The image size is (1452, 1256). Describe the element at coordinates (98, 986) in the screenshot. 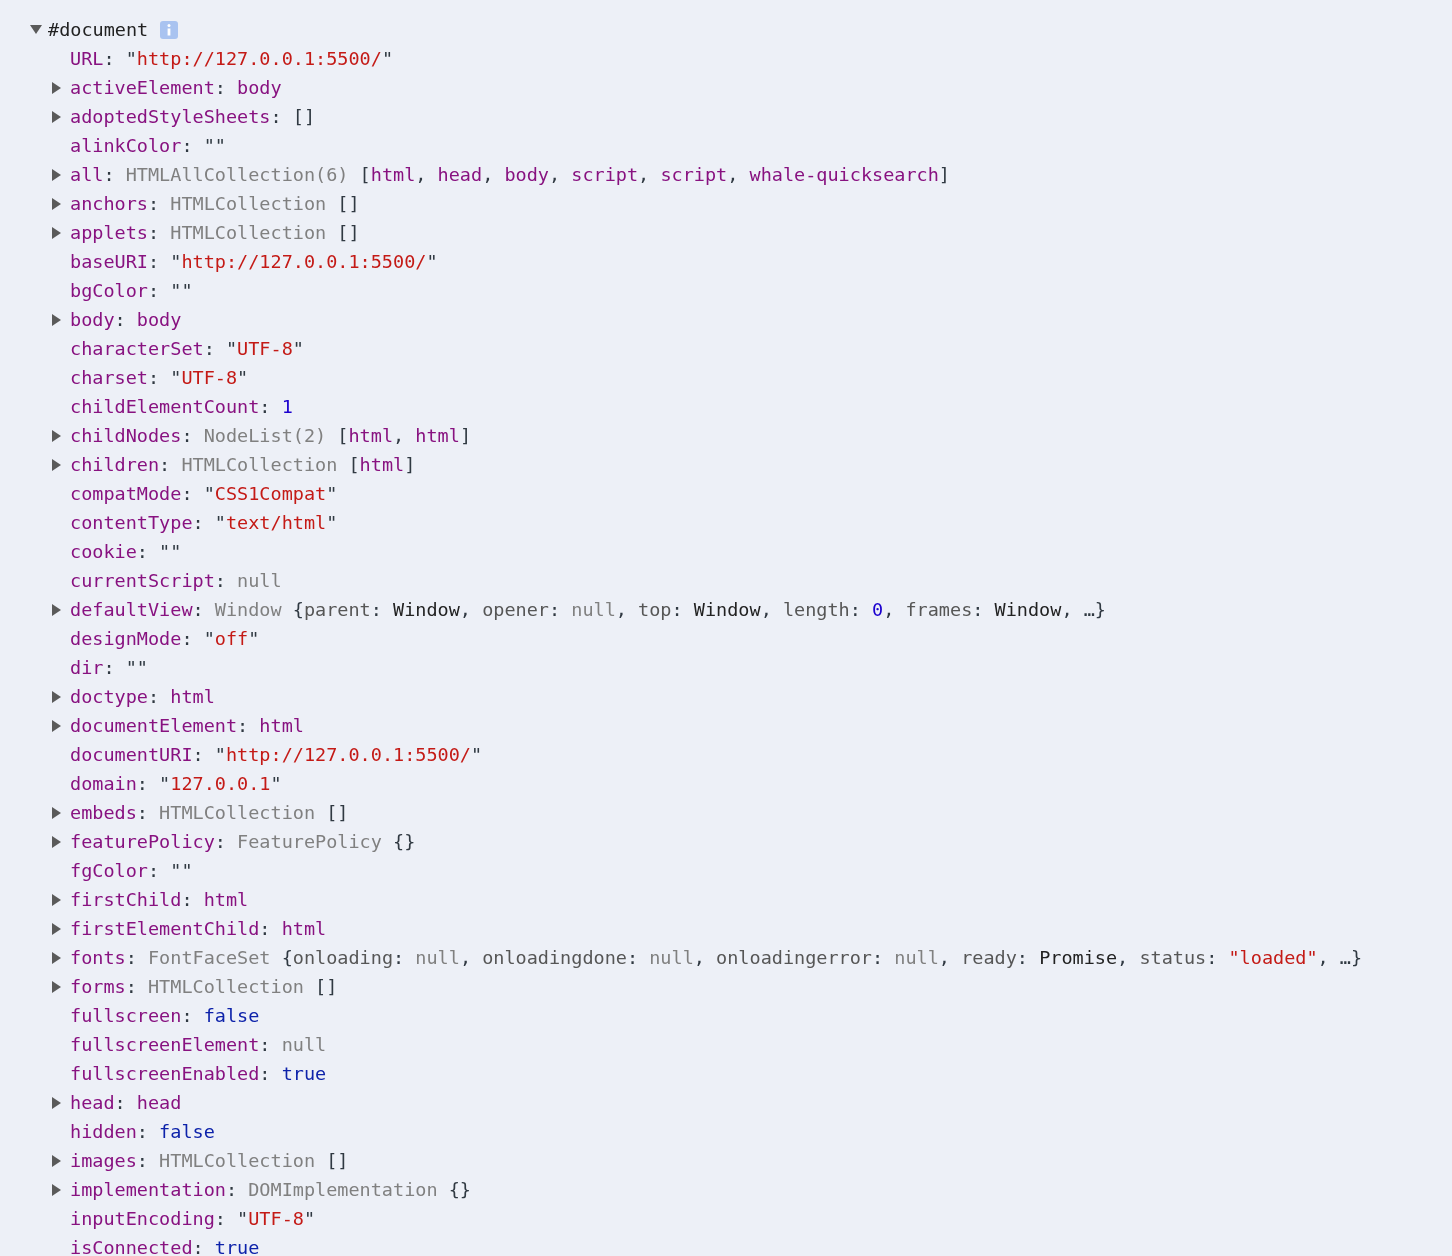

I see `property-name: forms` at that location.